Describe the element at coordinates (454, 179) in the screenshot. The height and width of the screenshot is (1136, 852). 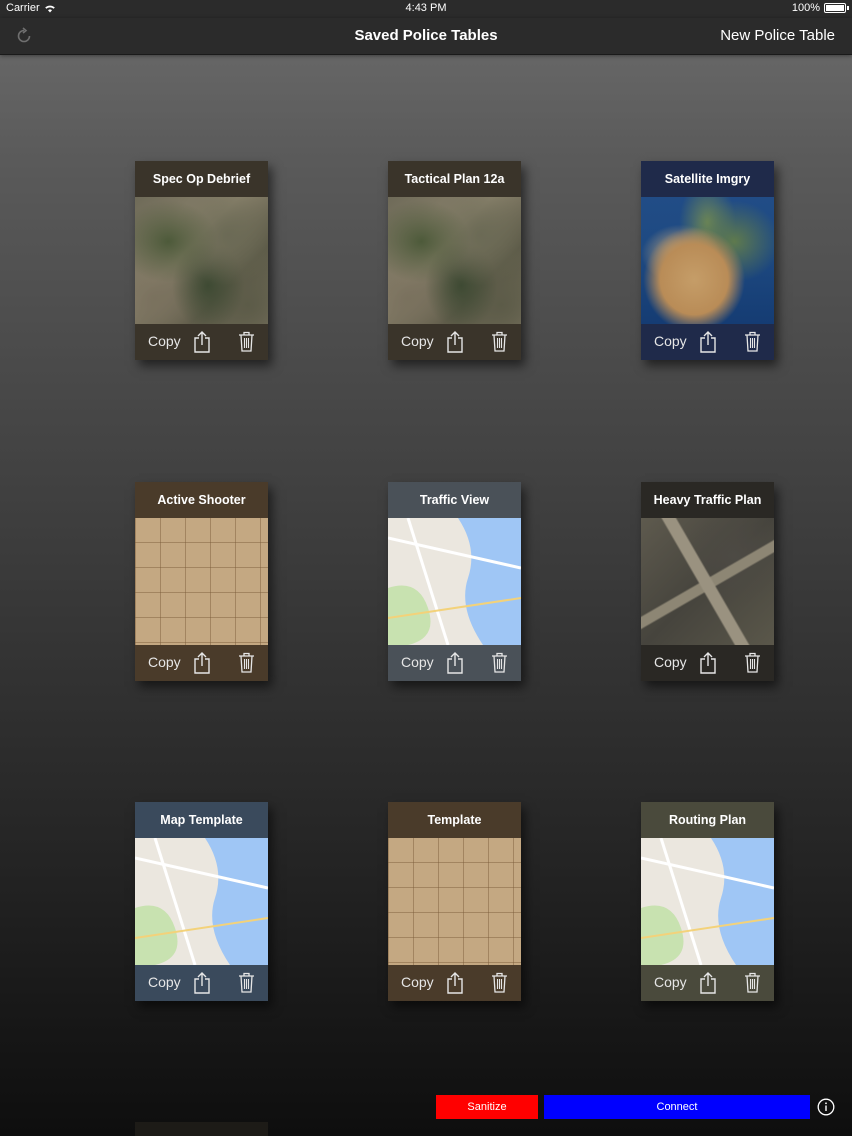
I see `card-title: Tactical Plan 12a` at that location.